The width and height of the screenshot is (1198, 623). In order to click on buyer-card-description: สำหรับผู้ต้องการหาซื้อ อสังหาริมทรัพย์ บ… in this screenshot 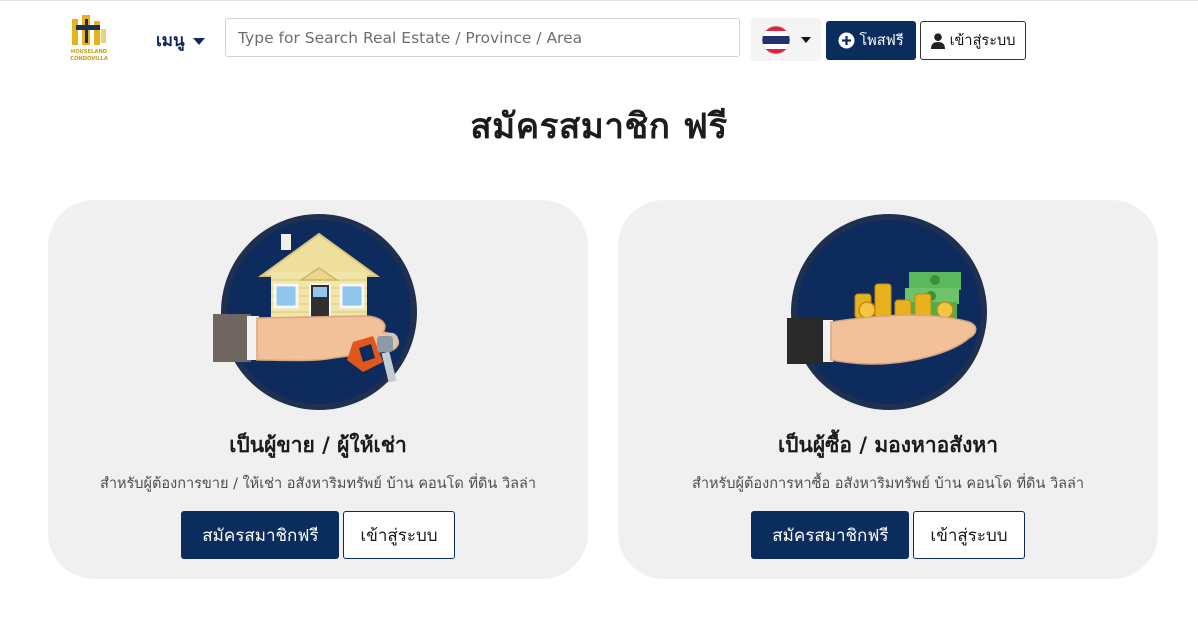, I will do `click(888, 484)`.